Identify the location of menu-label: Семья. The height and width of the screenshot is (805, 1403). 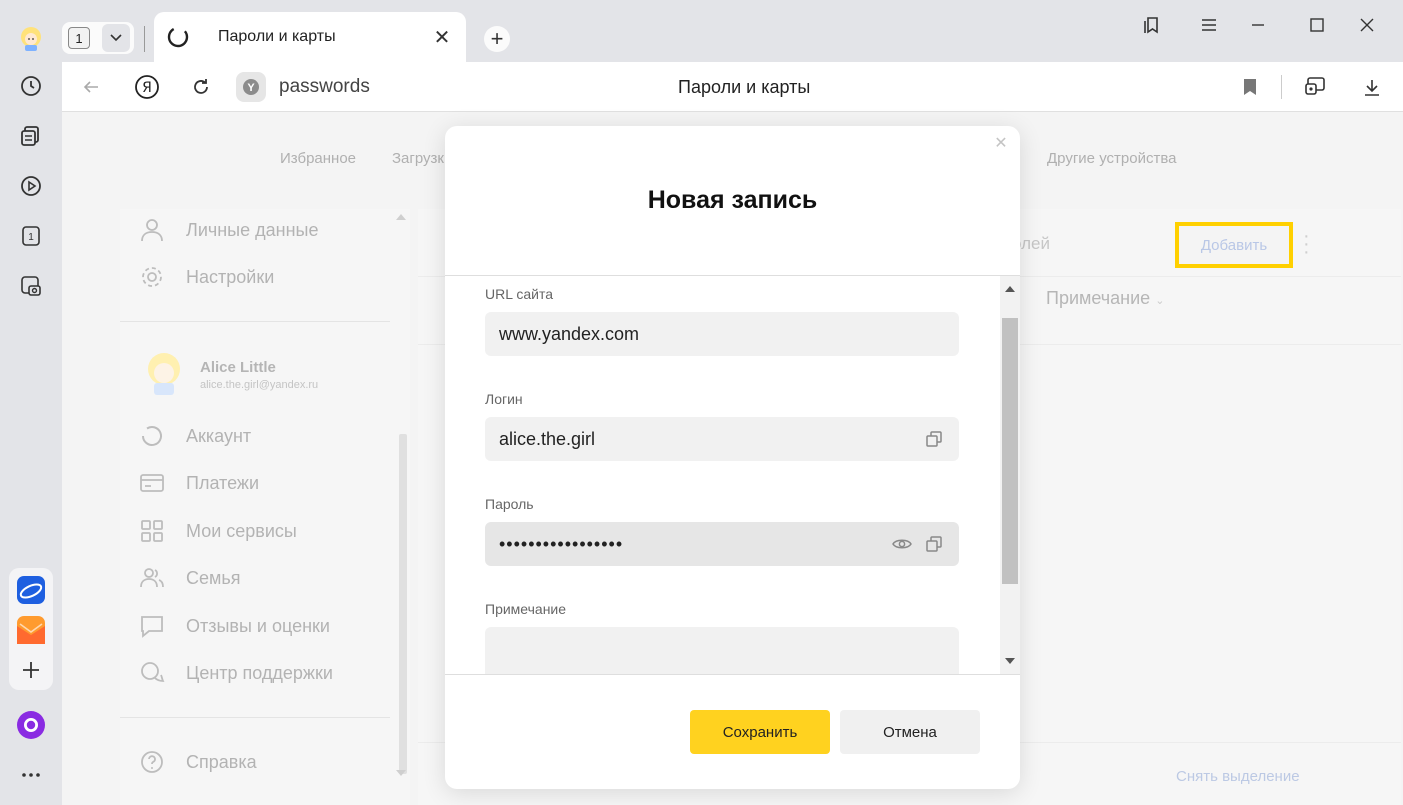
(213, 577).